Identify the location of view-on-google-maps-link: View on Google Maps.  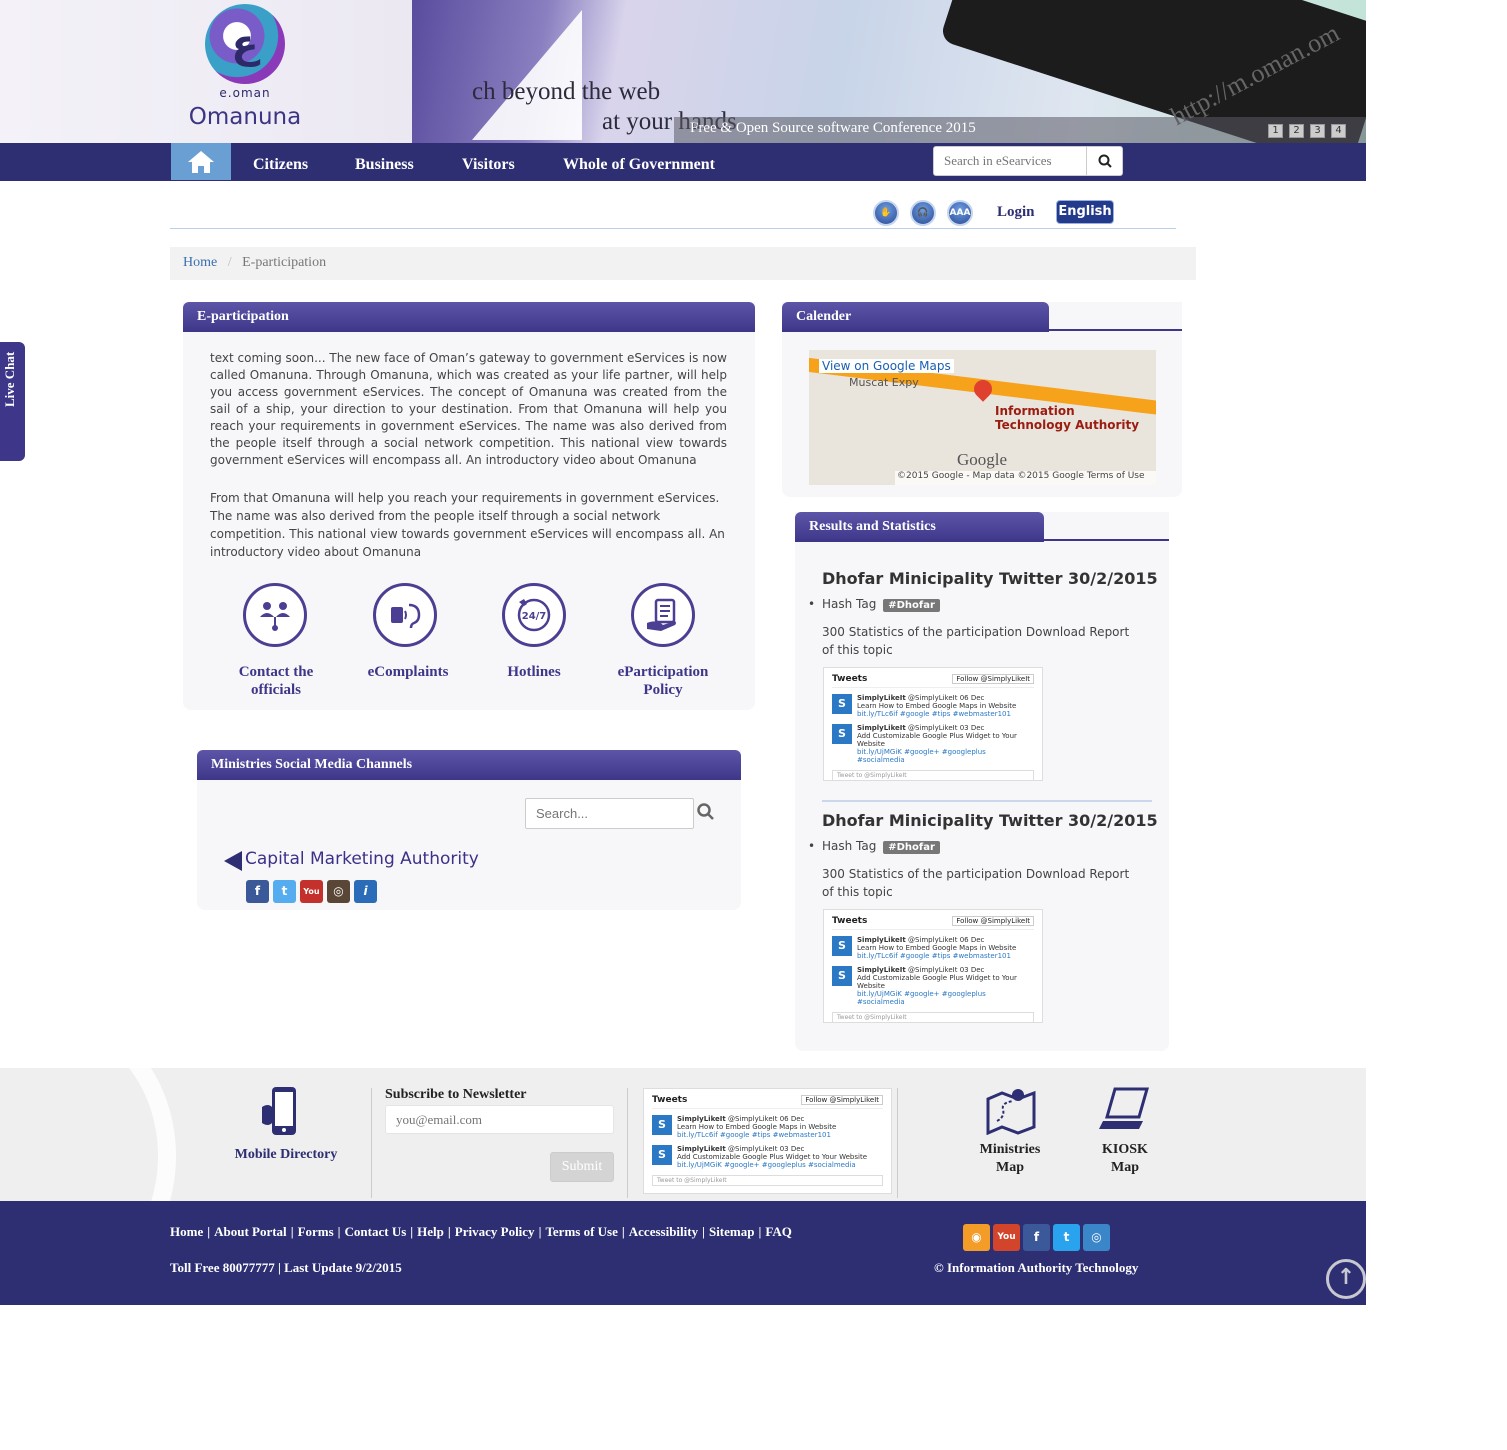
(886, 366).